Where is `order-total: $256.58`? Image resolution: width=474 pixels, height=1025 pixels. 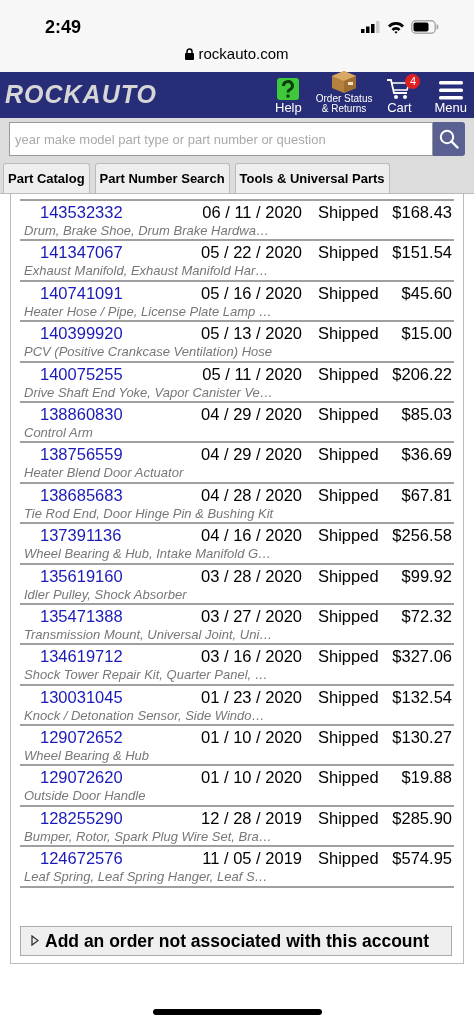 order-total: $256.58 is located at coordinates (422, 535).